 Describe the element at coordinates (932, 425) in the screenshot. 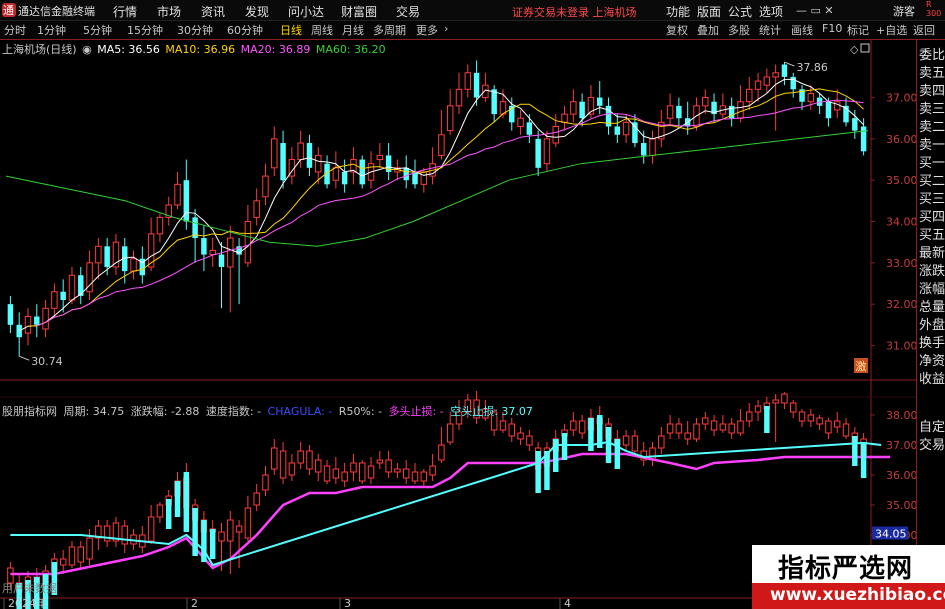

I see `right-panel-item: 自定` at that location.